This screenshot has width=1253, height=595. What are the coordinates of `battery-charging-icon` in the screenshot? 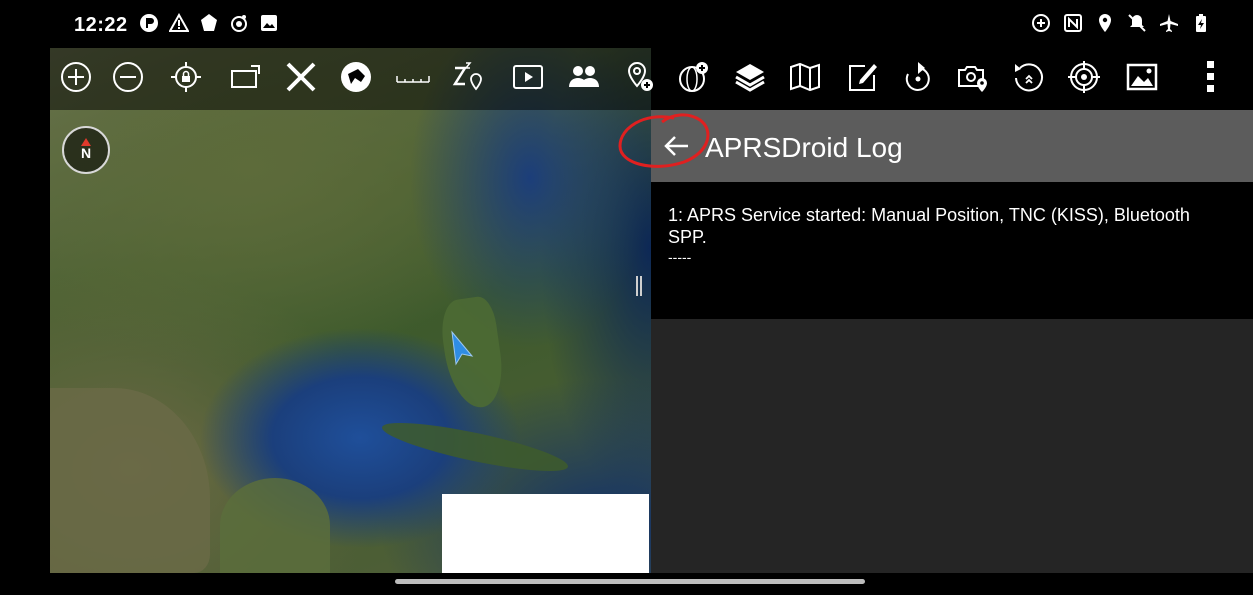 It's located at (1201, 23).